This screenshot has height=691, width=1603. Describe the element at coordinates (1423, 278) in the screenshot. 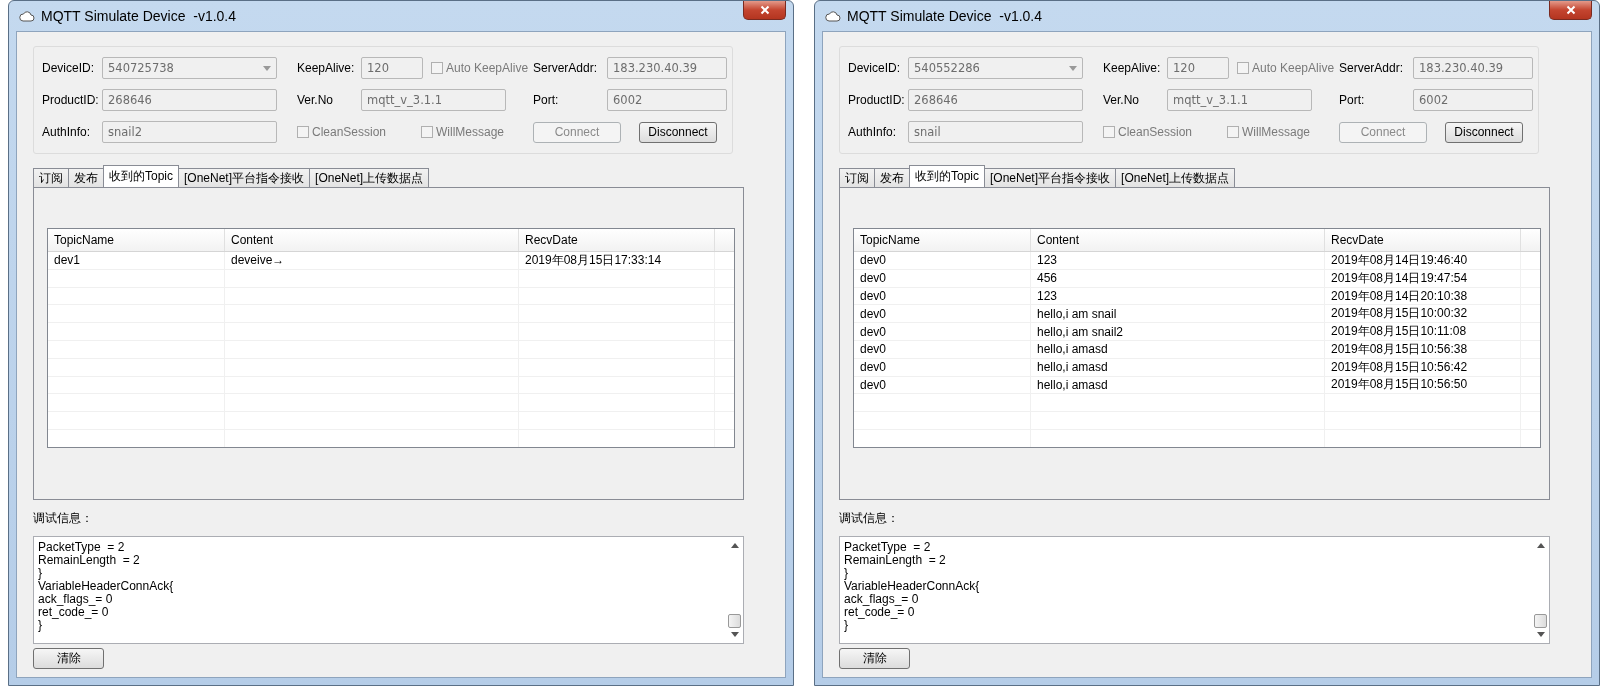

I see `table-cell: 2019年08月14日19:47:54` at that location.